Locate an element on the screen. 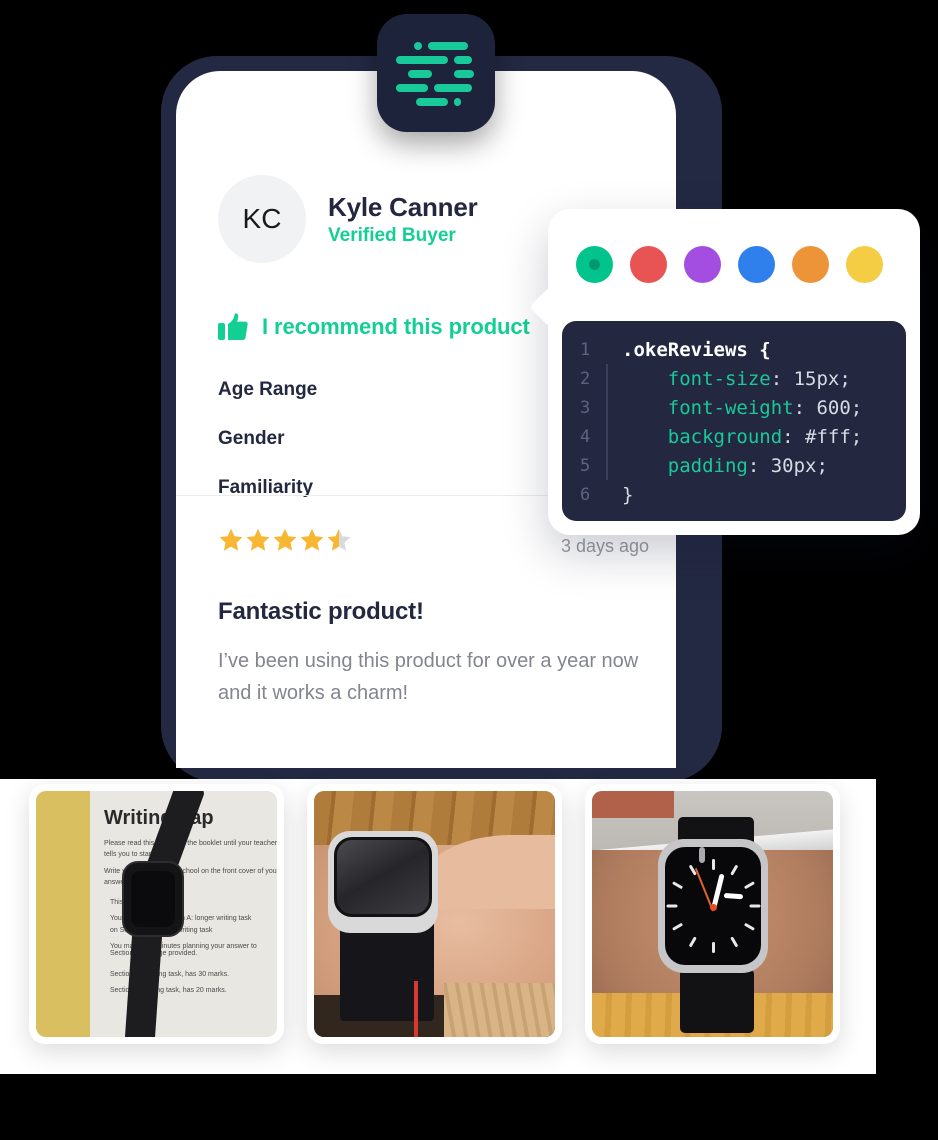  code-line-3: 3 font-weight : 600; is located at coordinates (734, 407).